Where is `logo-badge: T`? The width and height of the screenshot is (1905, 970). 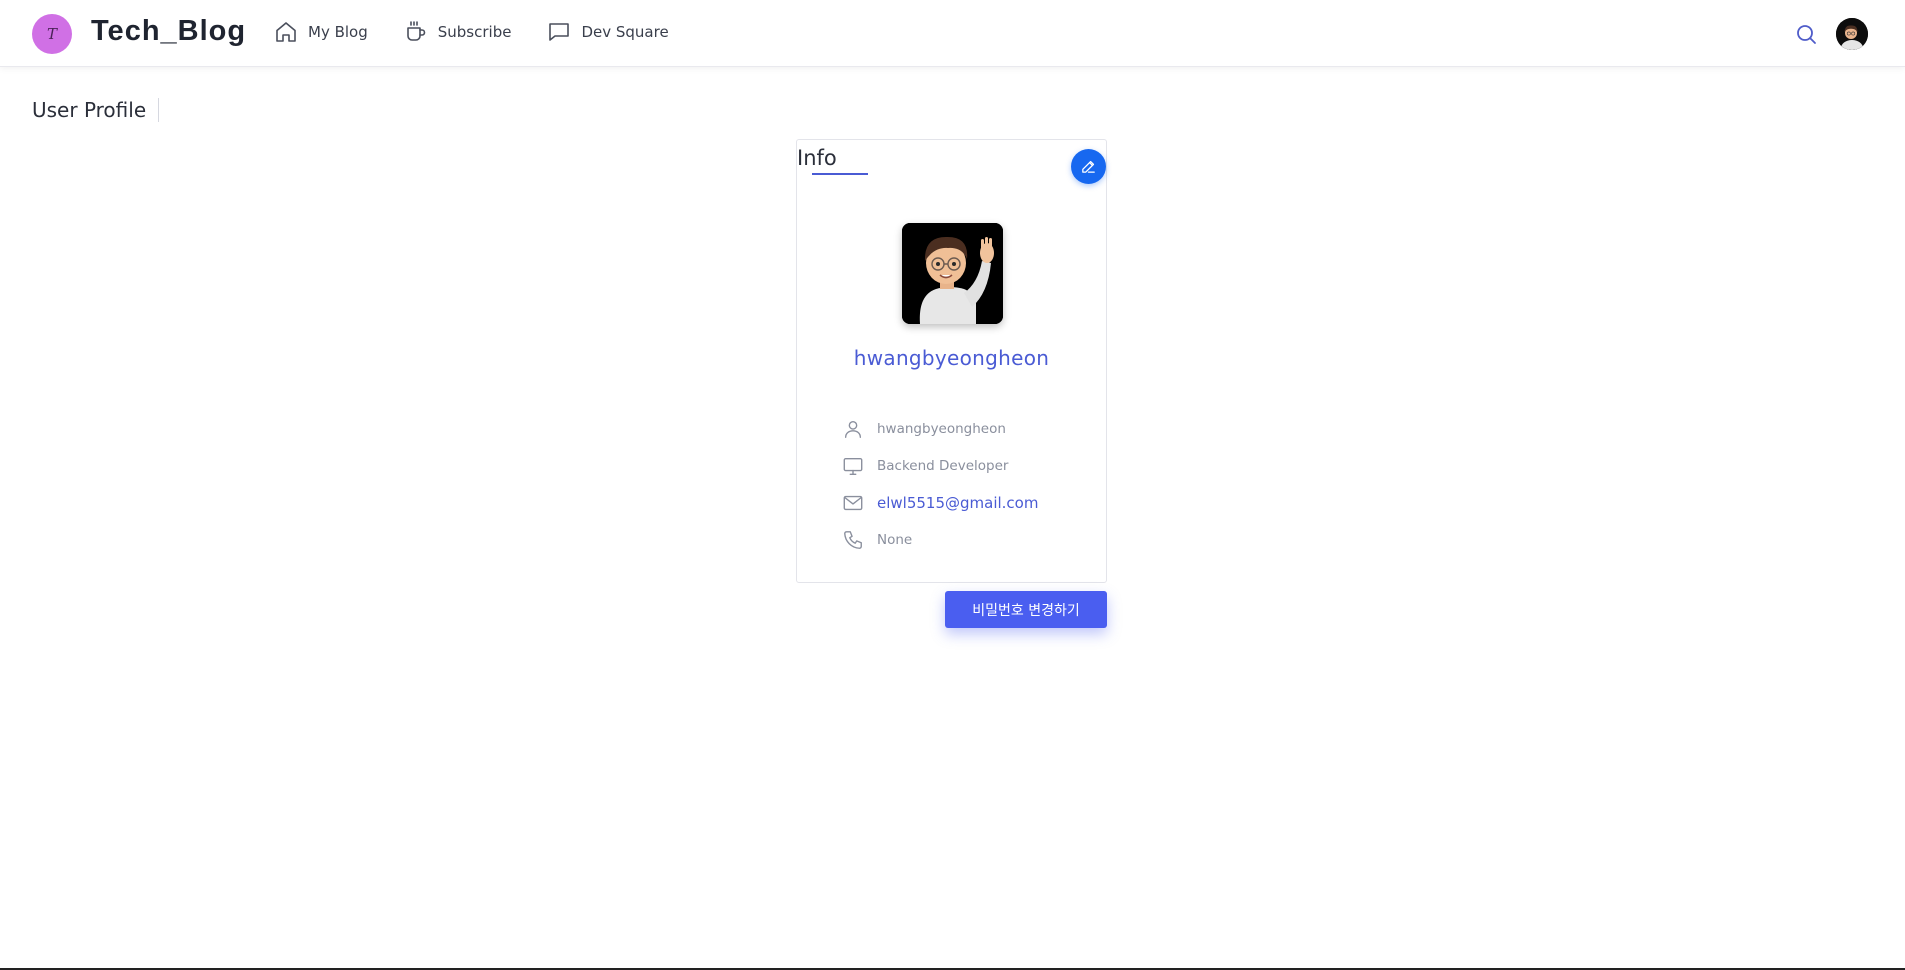
logo-badge: T is located at coordinates (52, 34).